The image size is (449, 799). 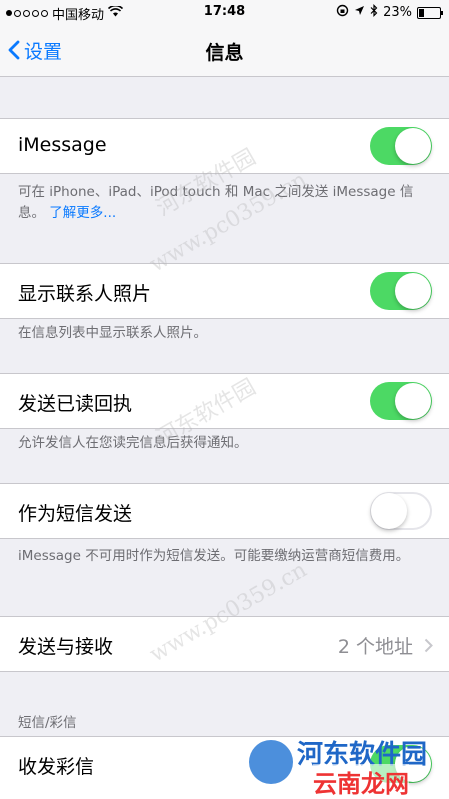 I want to click on logo-emblem-icon, so click(x=271, y=762).